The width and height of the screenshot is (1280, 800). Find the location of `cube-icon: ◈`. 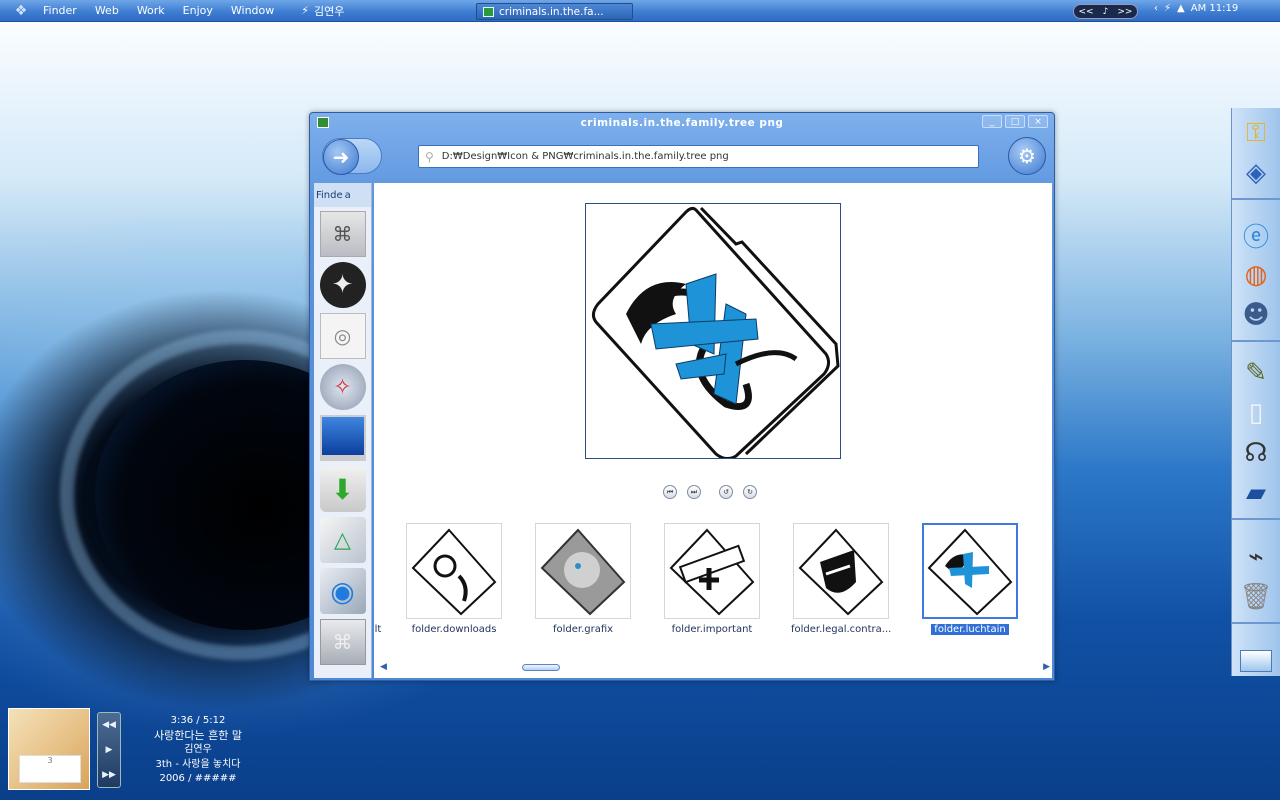

cube-icon: ◈ is located at coordinates (1256, 173).